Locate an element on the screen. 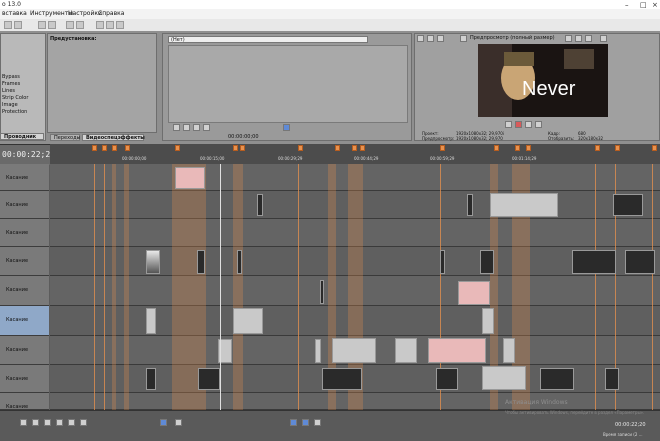  playhead-cursor is located at coordinates (220, 287).